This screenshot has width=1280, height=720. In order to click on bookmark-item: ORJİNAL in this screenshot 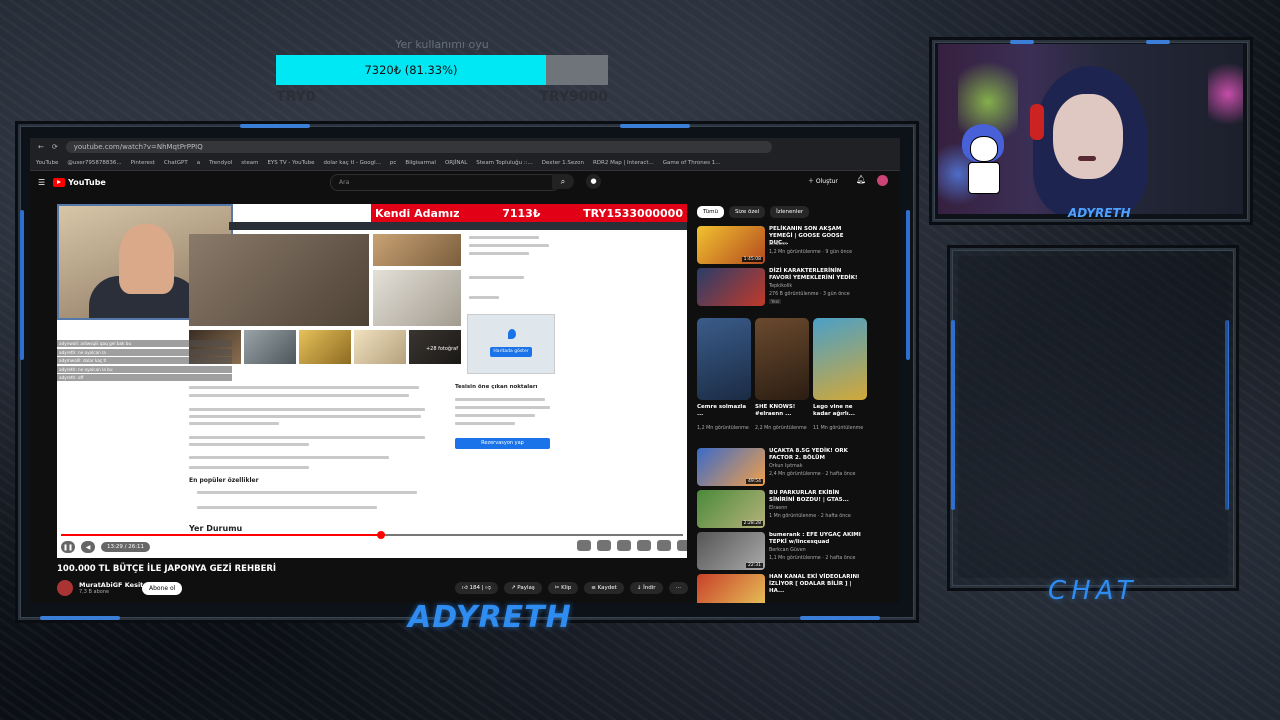, I will do `click(456, 163)`.